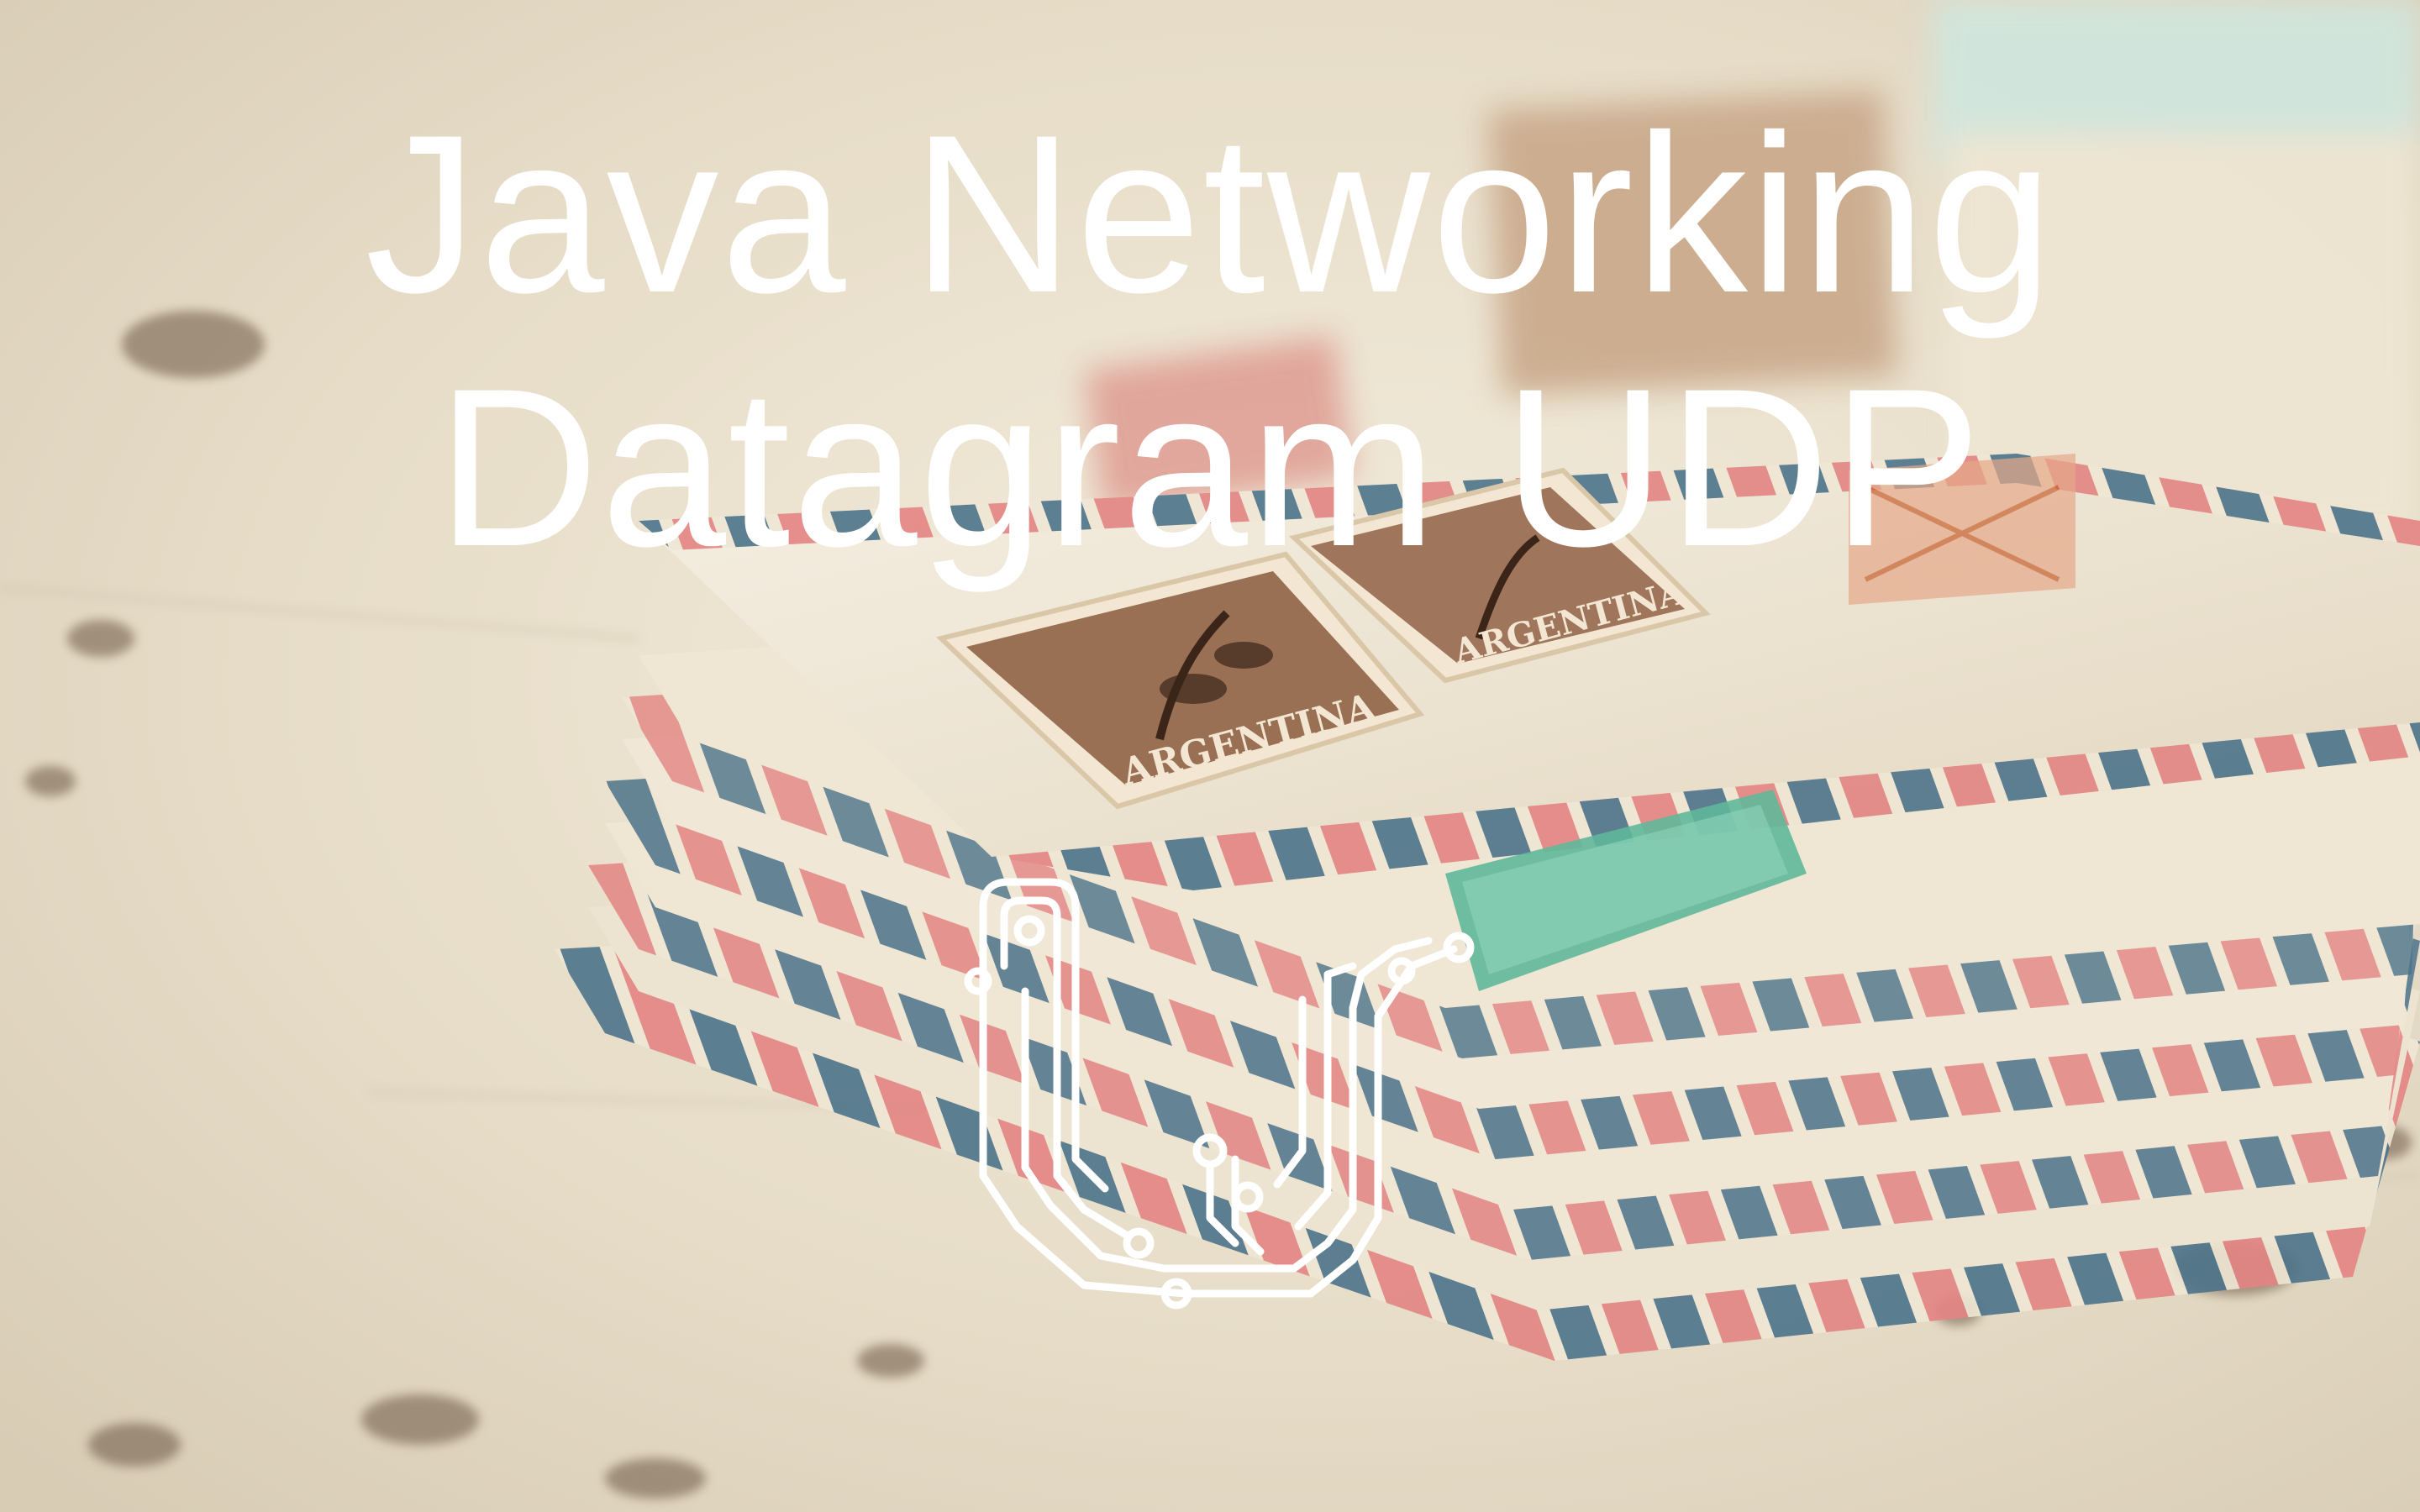 The image size is (2420, 1512). I want to click on circuit-letter-u-icon, so click(1219, 1094).